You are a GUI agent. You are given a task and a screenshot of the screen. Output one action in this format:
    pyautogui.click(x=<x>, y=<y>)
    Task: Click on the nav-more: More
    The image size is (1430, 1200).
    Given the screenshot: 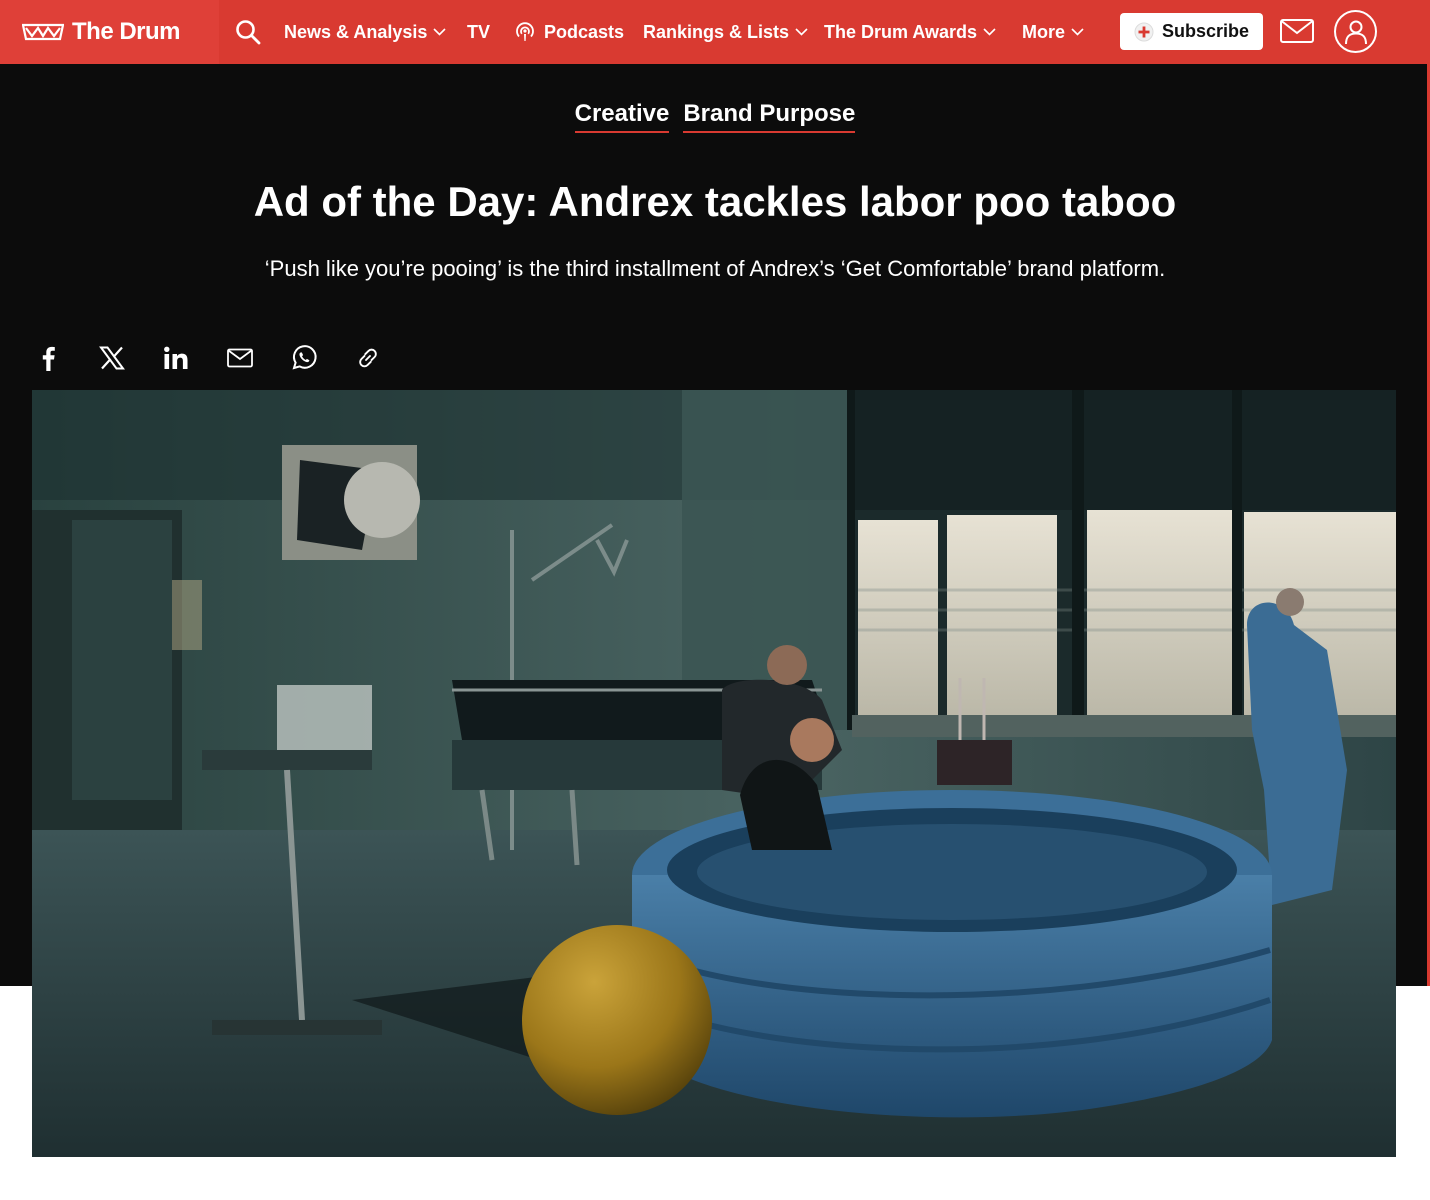 What is the action you would take?
    pyautogui.click(x=1053, y=32)
    